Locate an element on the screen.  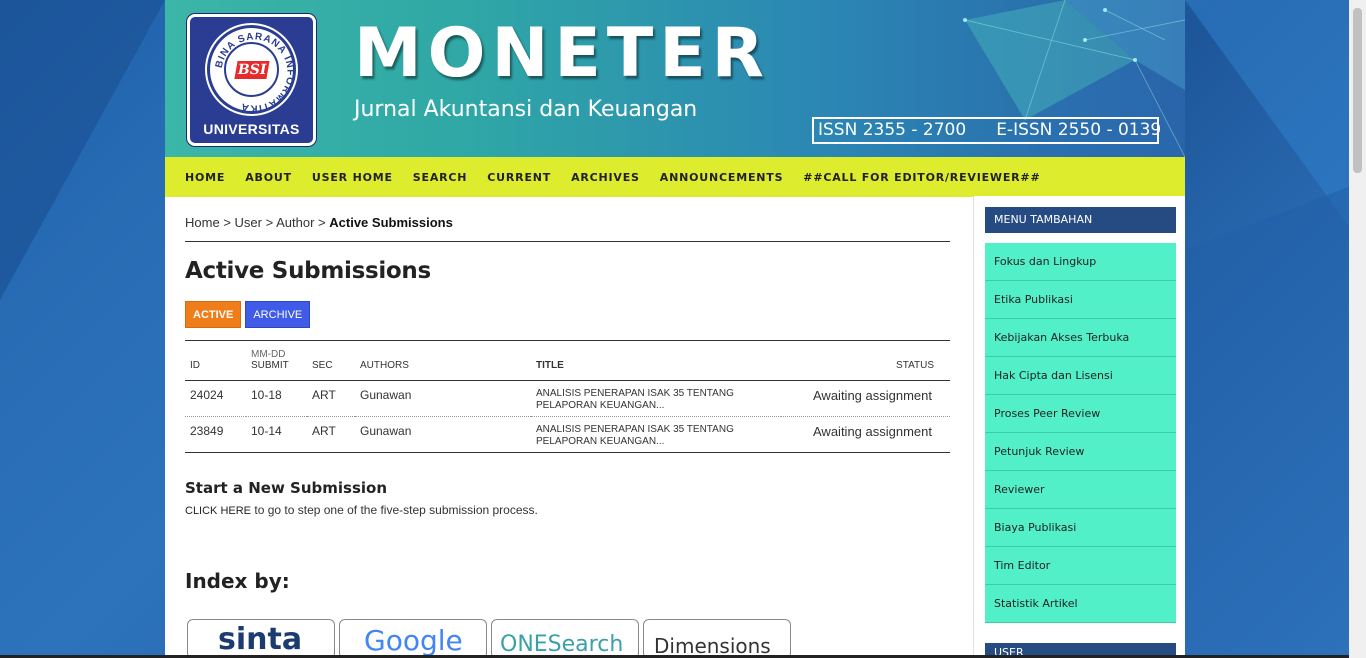
breadcrumb-author: Author is located at coordinates (295, 222).